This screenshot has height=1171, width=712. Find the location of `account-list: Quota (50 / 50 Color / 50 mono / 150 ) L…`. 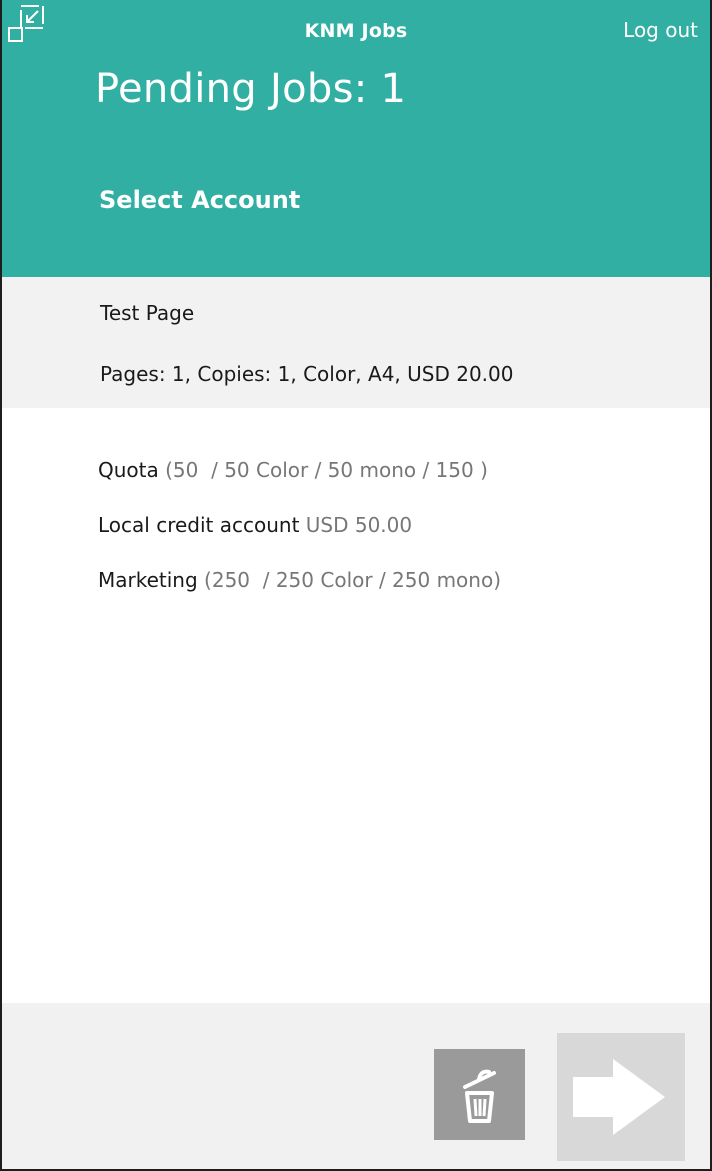

account-list: Quota (50 / 50 Color / 50 mono / 150 ) L… is located at coordinates (299, 540).